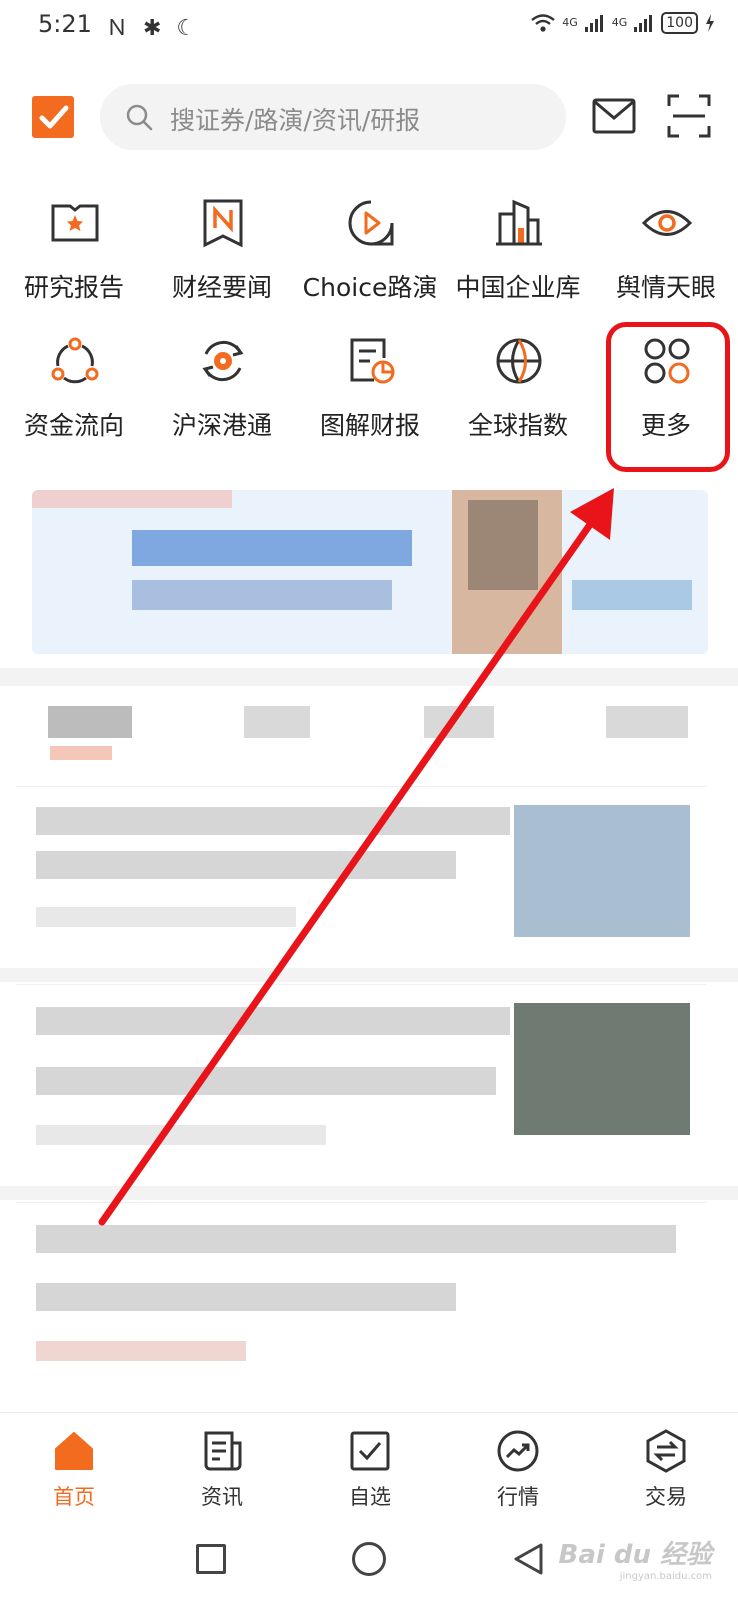 The width and height of the screenshot is (738, 1600). I want to click on feed-tab-indicator, so click(81, 753).